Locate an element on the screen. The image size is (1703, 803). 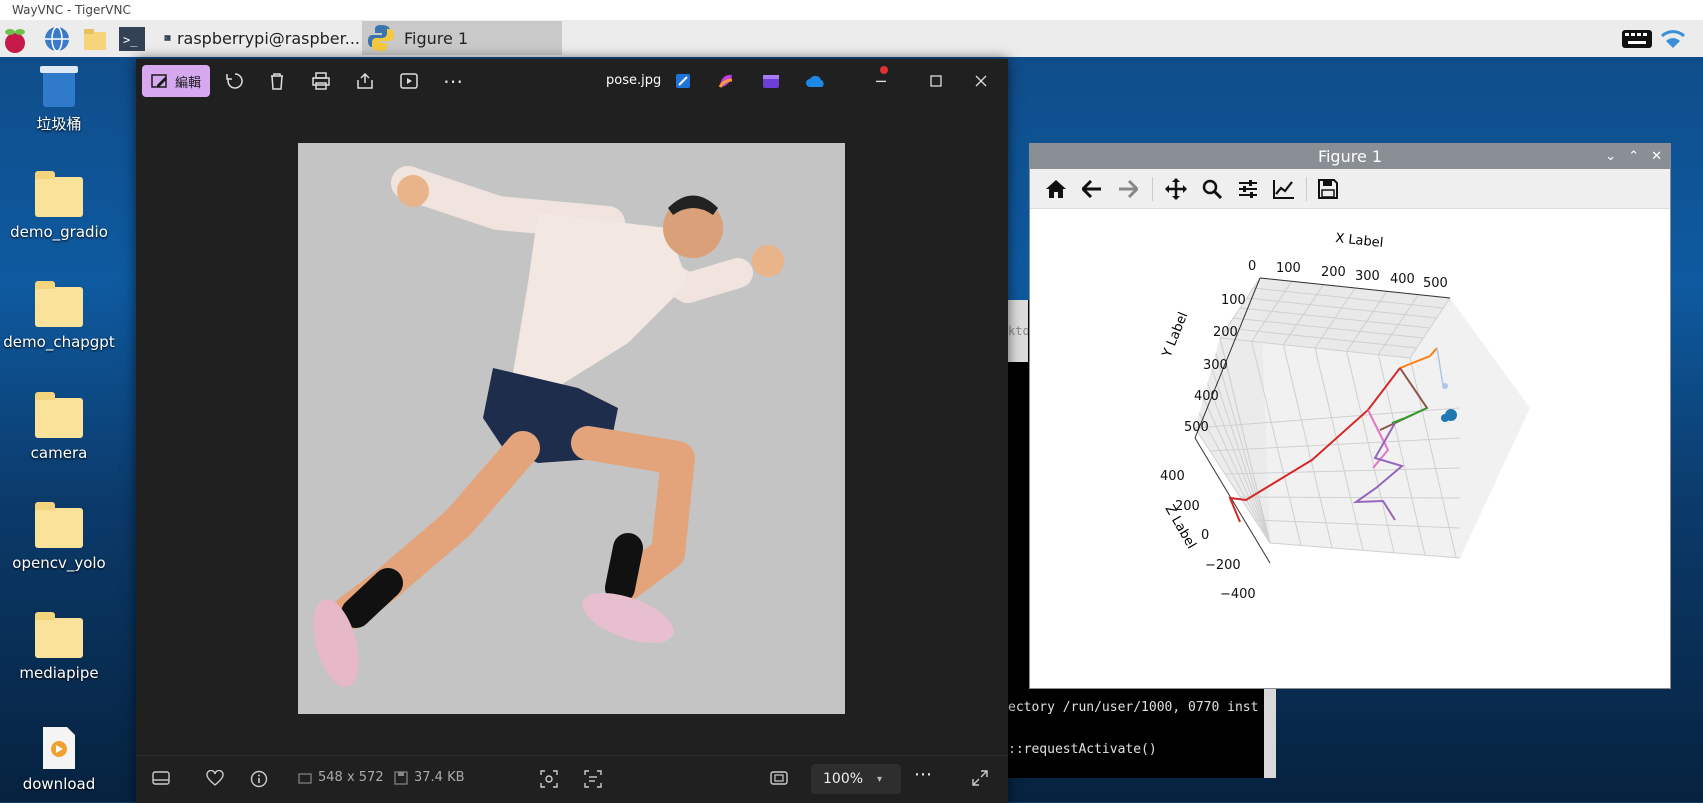
notification-badge-icon is located at coordinates (884, 70).